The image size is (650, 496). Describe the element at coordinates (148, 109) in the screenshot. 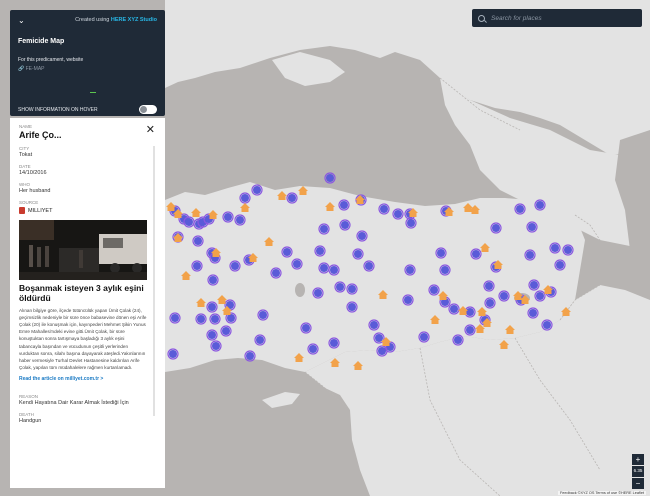

I see `hover-toggle` at that location.